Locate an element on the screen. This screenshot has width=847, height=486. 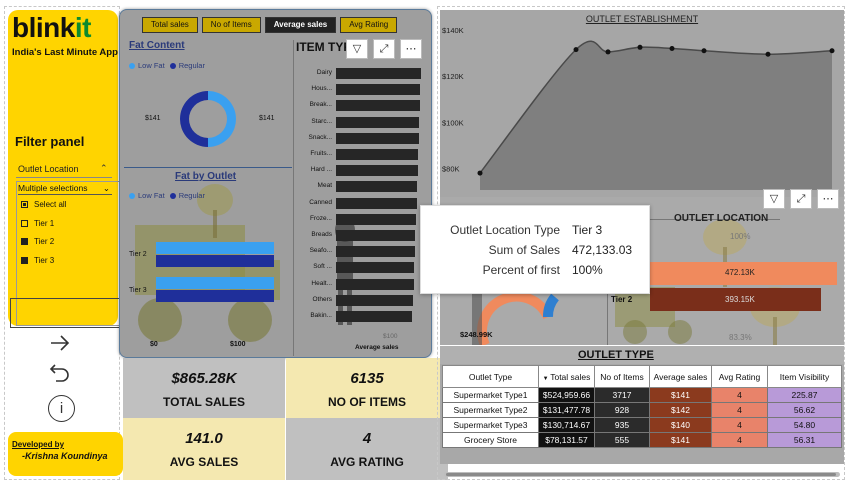
tab-no-of-items: No of Items is located at coordinates (231, 25).